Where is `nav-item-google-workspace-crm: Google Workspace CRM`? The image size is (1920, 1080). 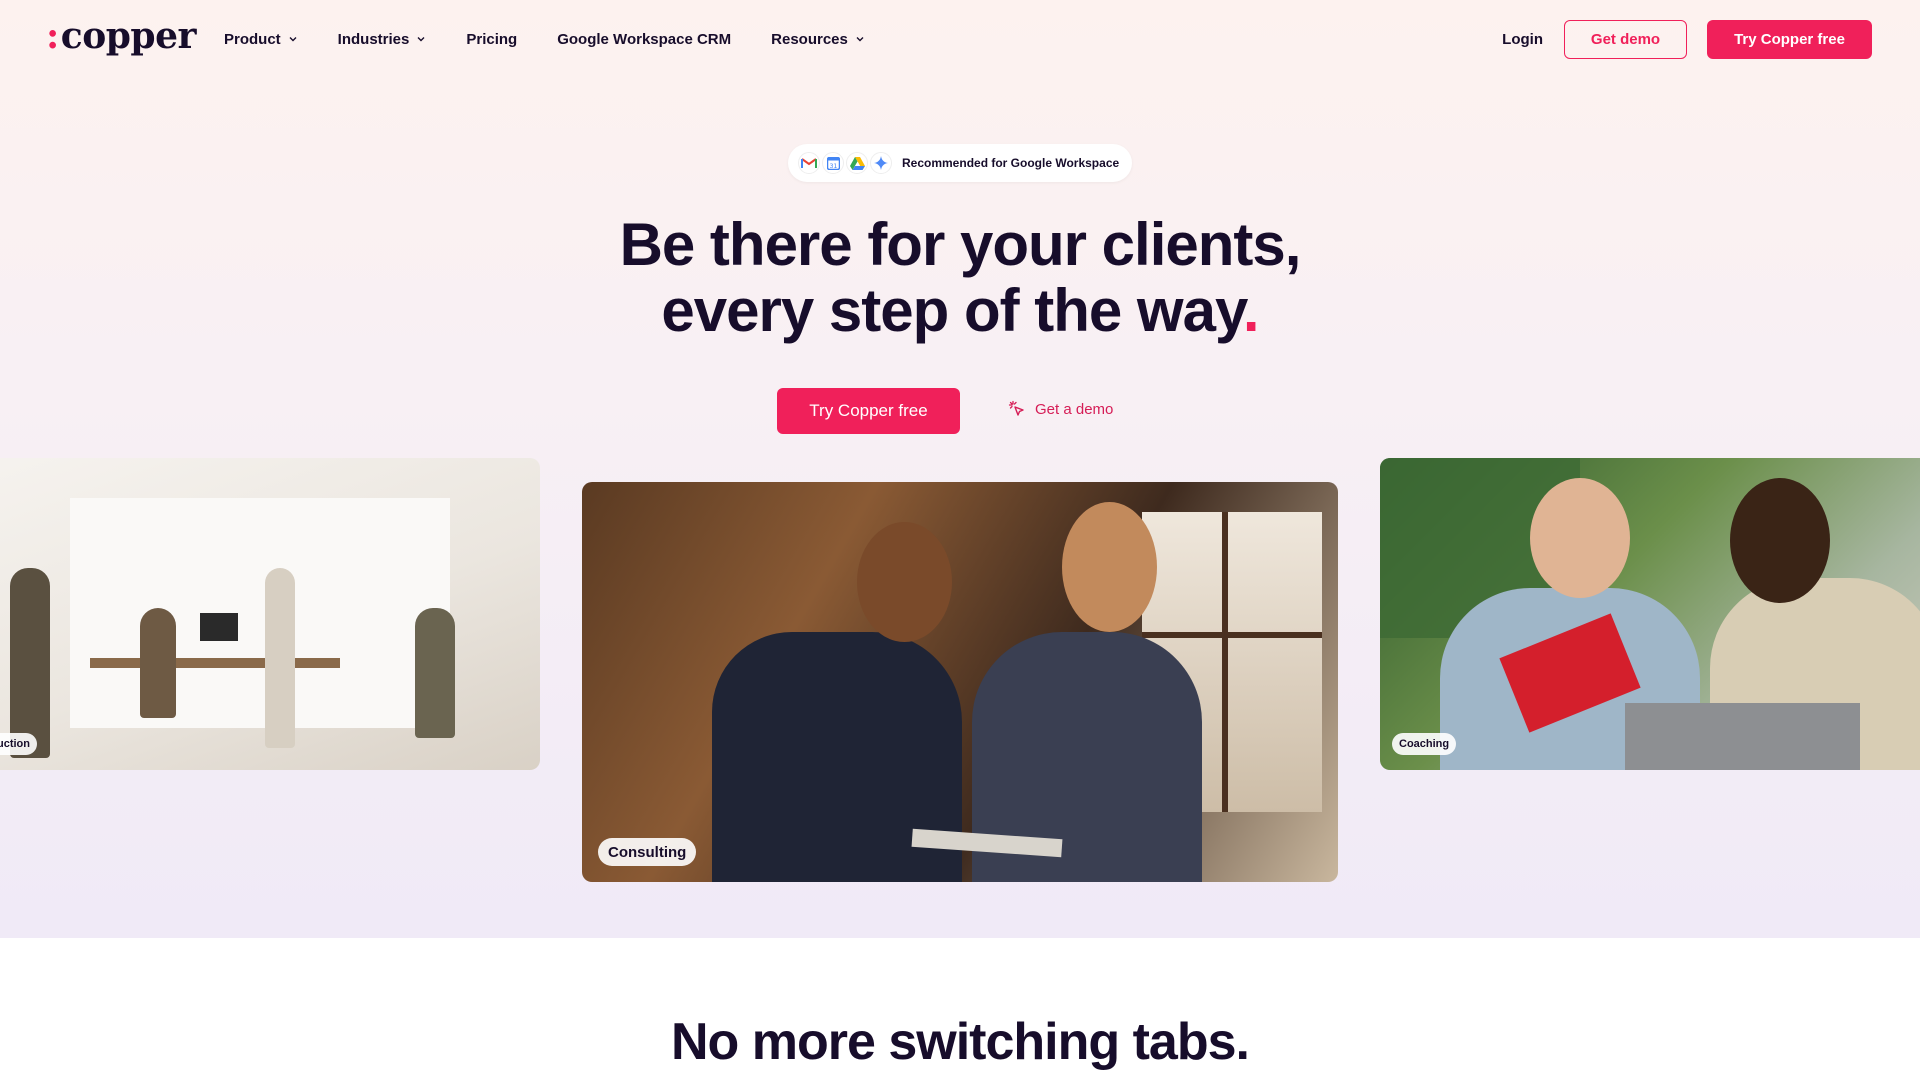 nav-item-google-workspace-crm: Google Workspace CRM is located at coordinates (644, 39).